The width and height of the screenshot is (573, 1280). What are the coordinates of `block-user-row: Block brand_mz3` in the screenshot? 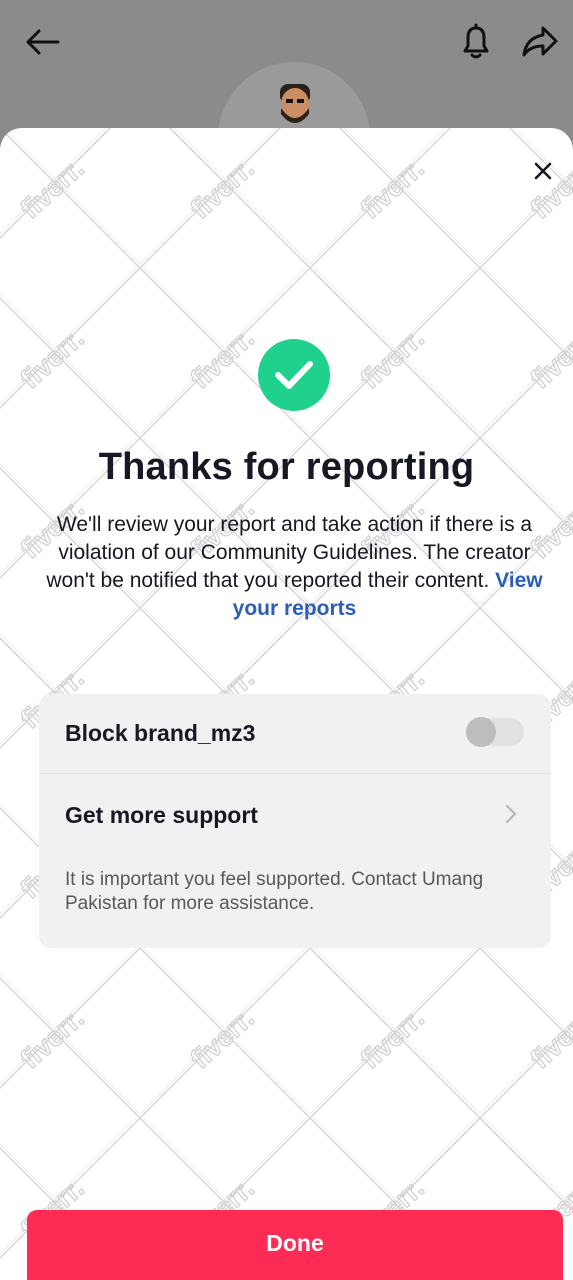 It's located at (295, 734).